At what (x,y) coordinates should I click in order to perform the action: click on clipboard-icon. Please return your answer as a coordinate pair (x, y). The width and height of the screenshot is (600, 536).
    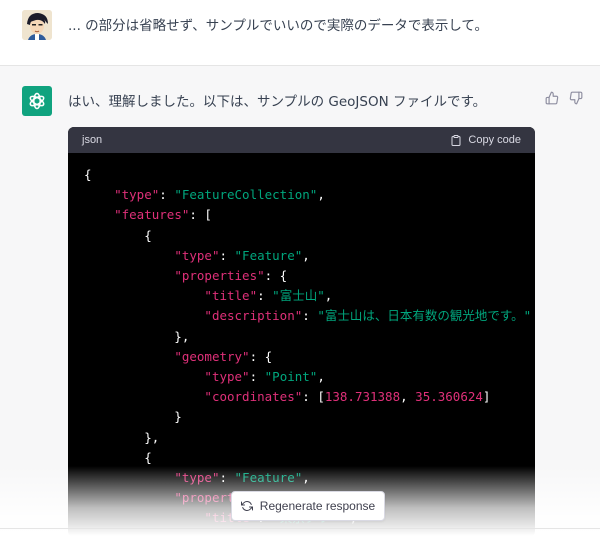
    Looking at the image, I should click on (456, 140).